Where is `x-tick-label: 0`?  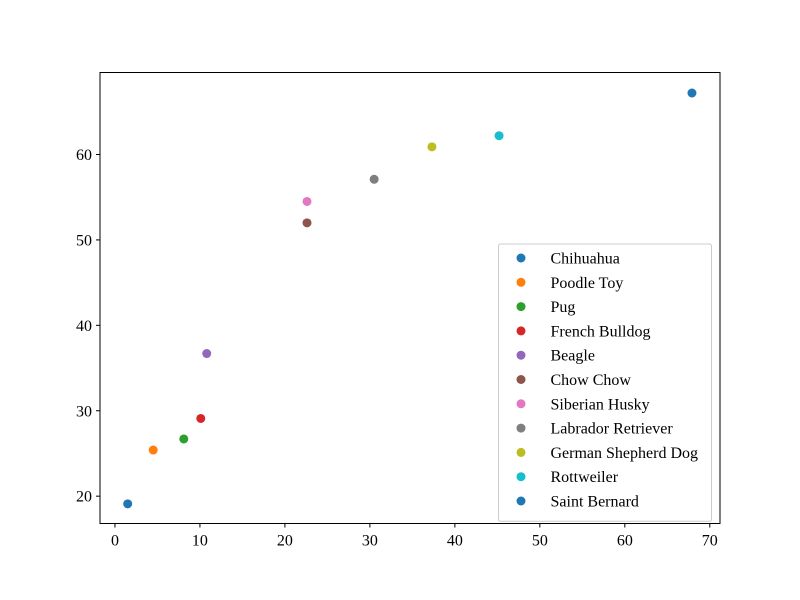 x-tick-label: 0 is located at coordinates (115, 541).